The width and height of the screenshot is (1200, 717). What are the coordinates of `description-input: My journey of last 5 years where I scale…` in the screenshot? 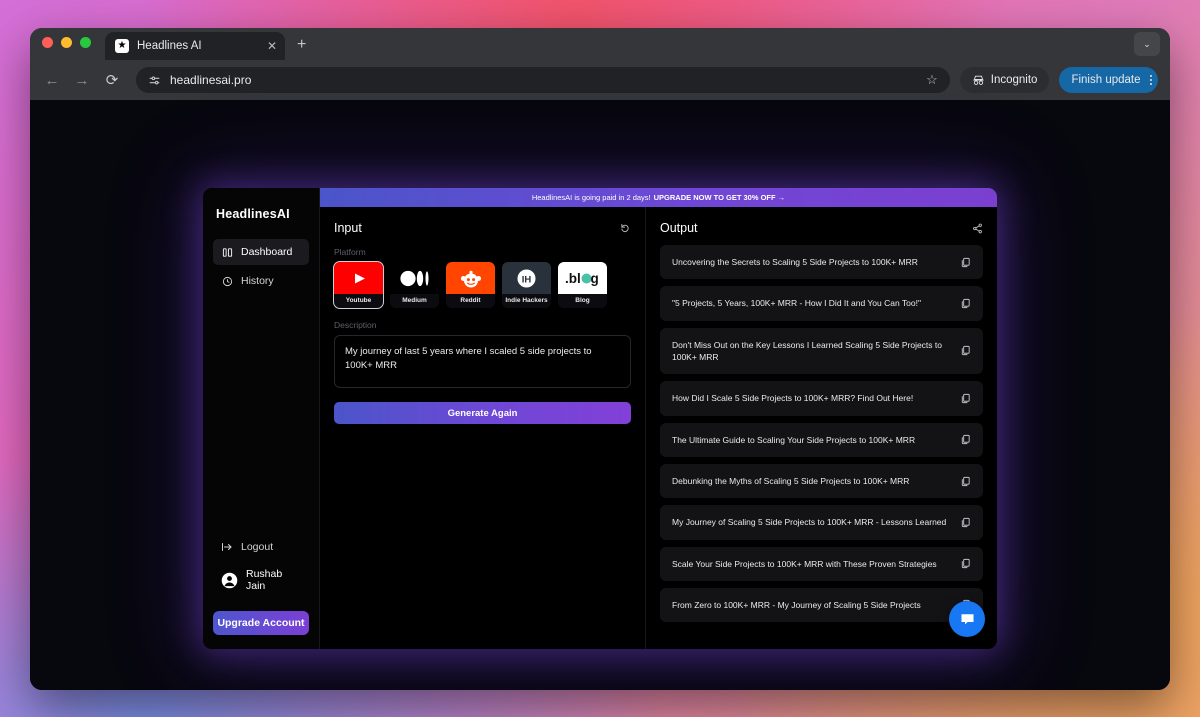 It's located at (482, 361).